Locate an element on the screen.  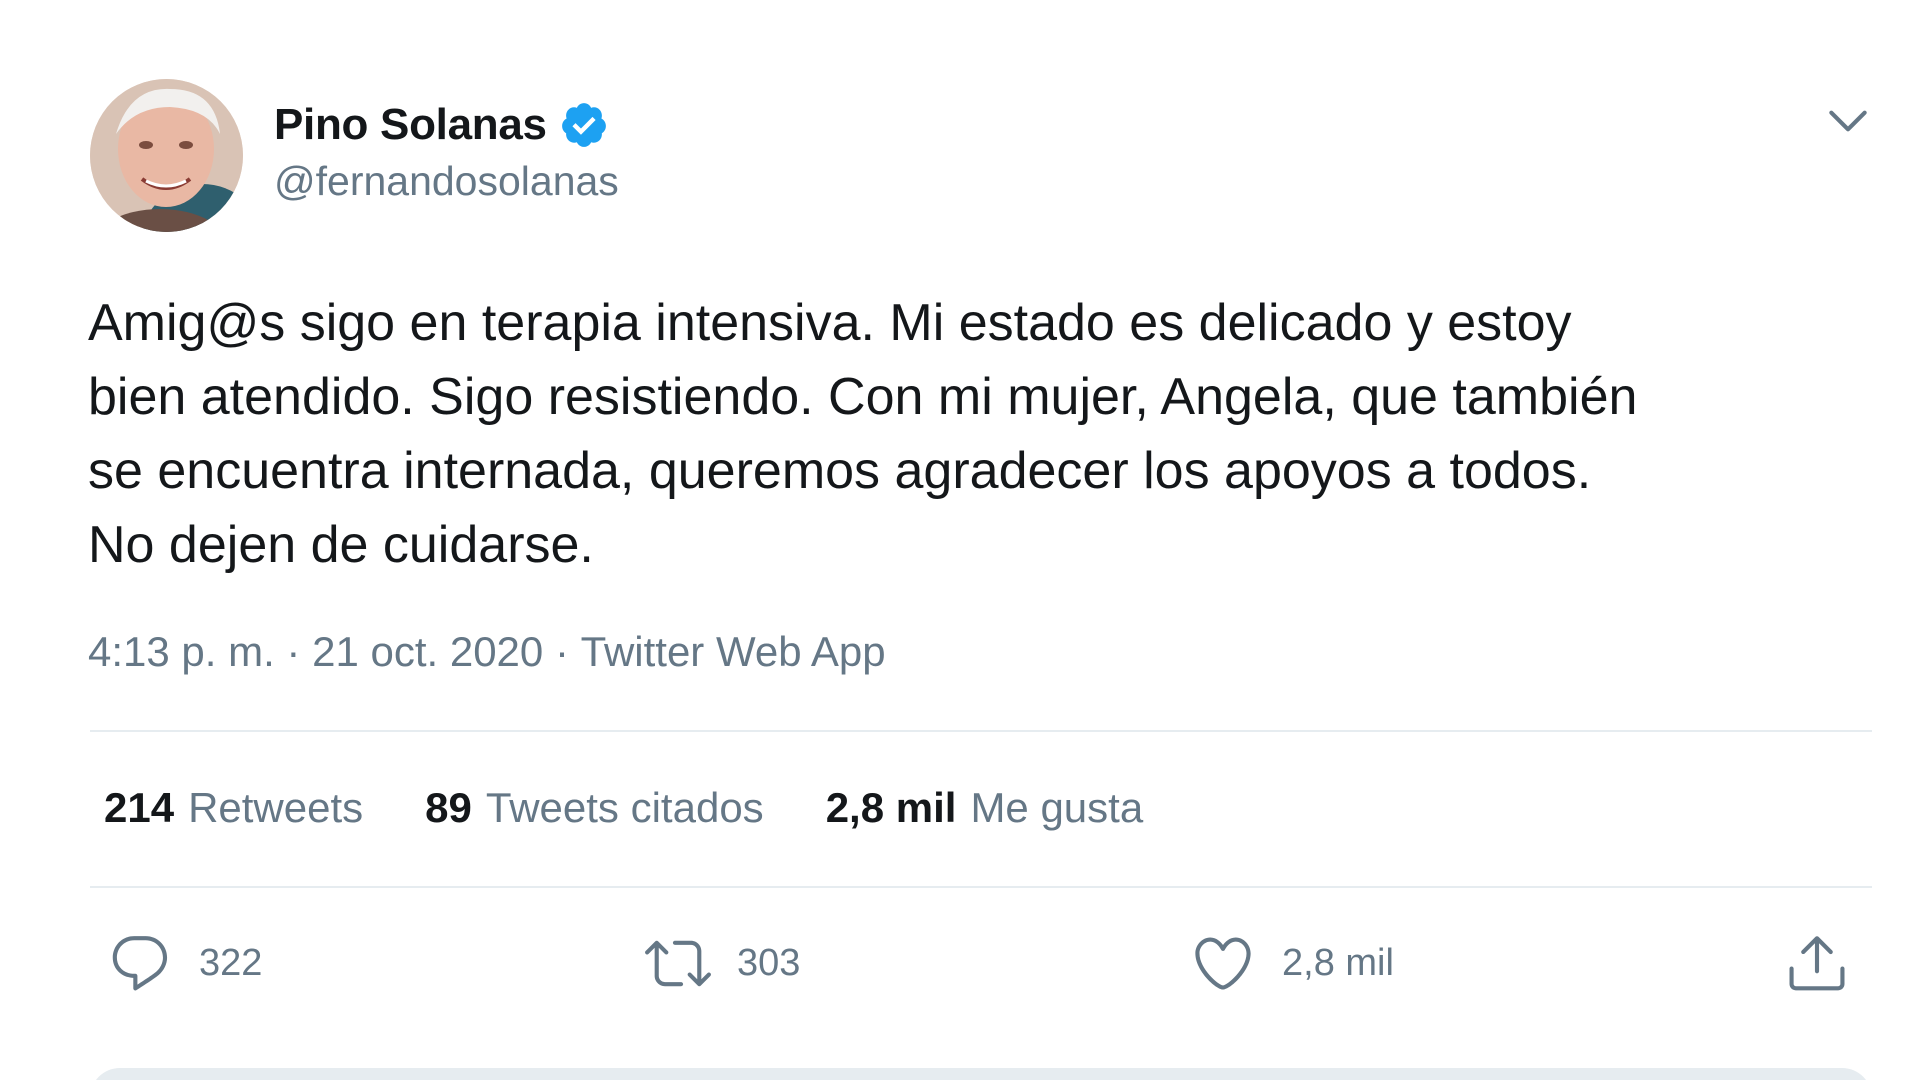
reply-button: 322 is located at coordinates (184, 963).